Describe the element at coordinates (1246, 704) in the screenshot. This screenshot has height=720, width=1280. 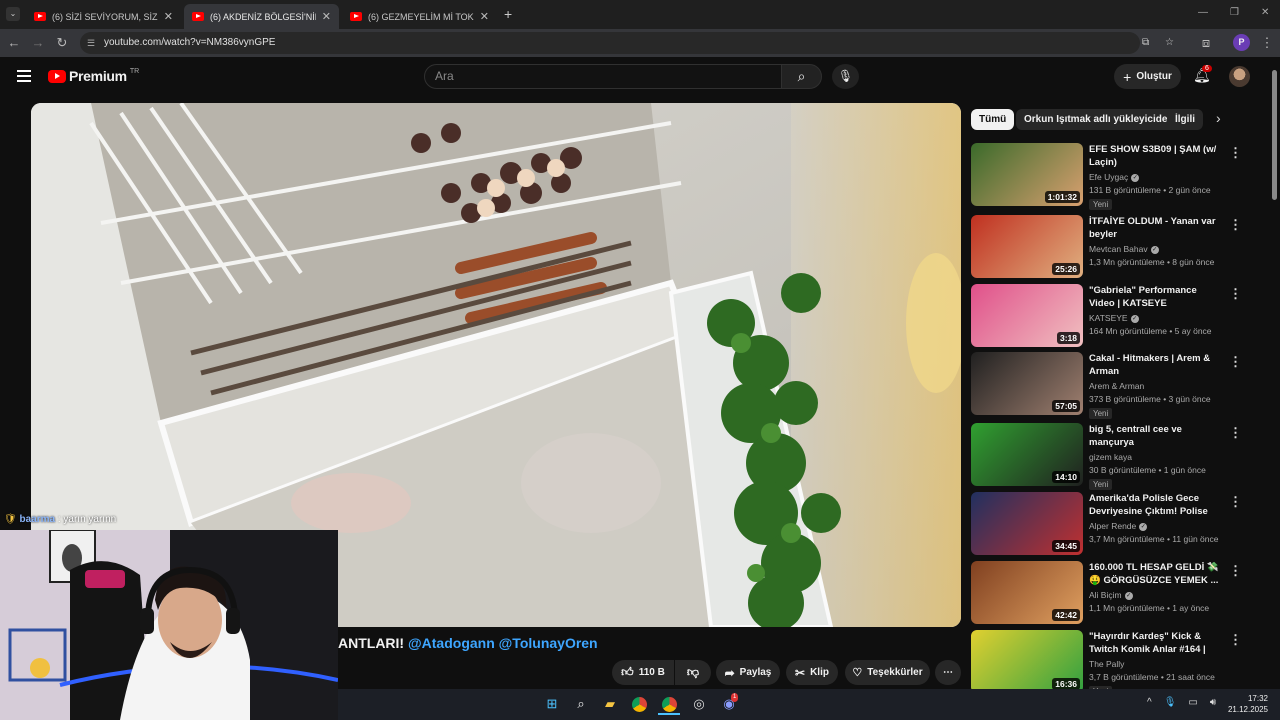
I see `taskbar-clock: 17:32 21.12.2025` at that location.